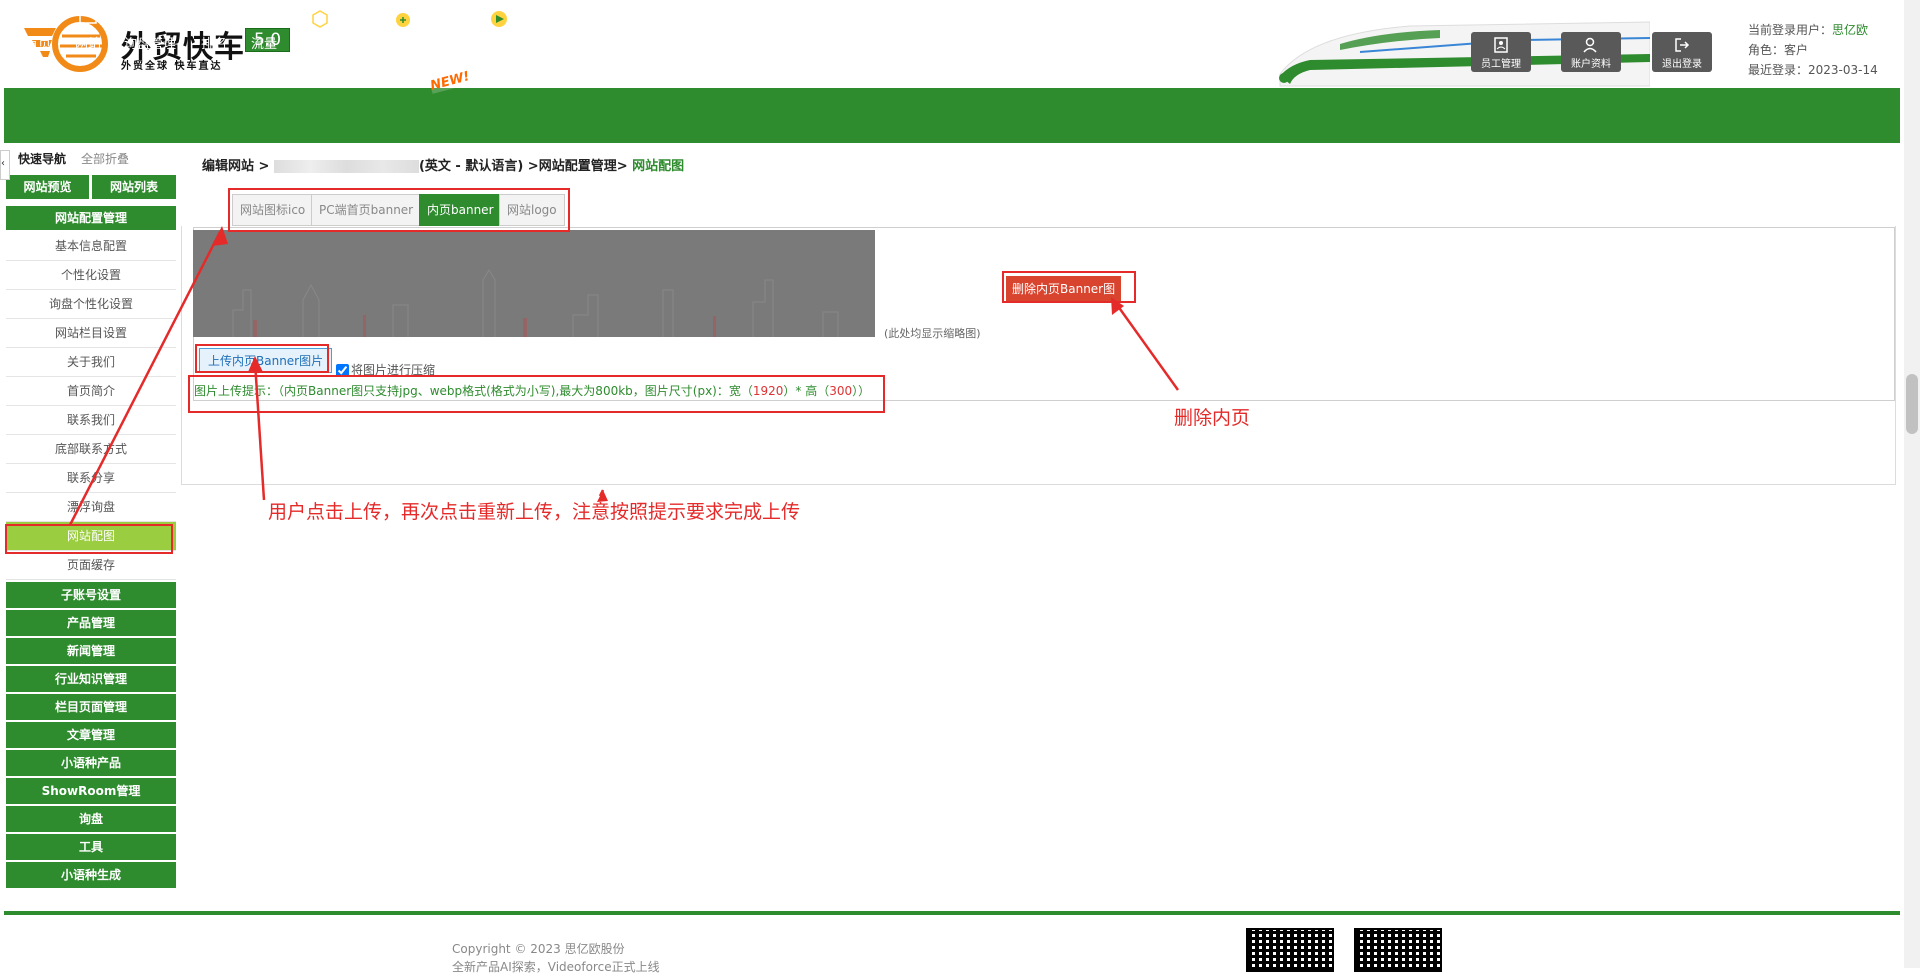  Describe the element at coordinates (1912, 404) in the screenshot. I see `scrollbar-thumb` at that location.